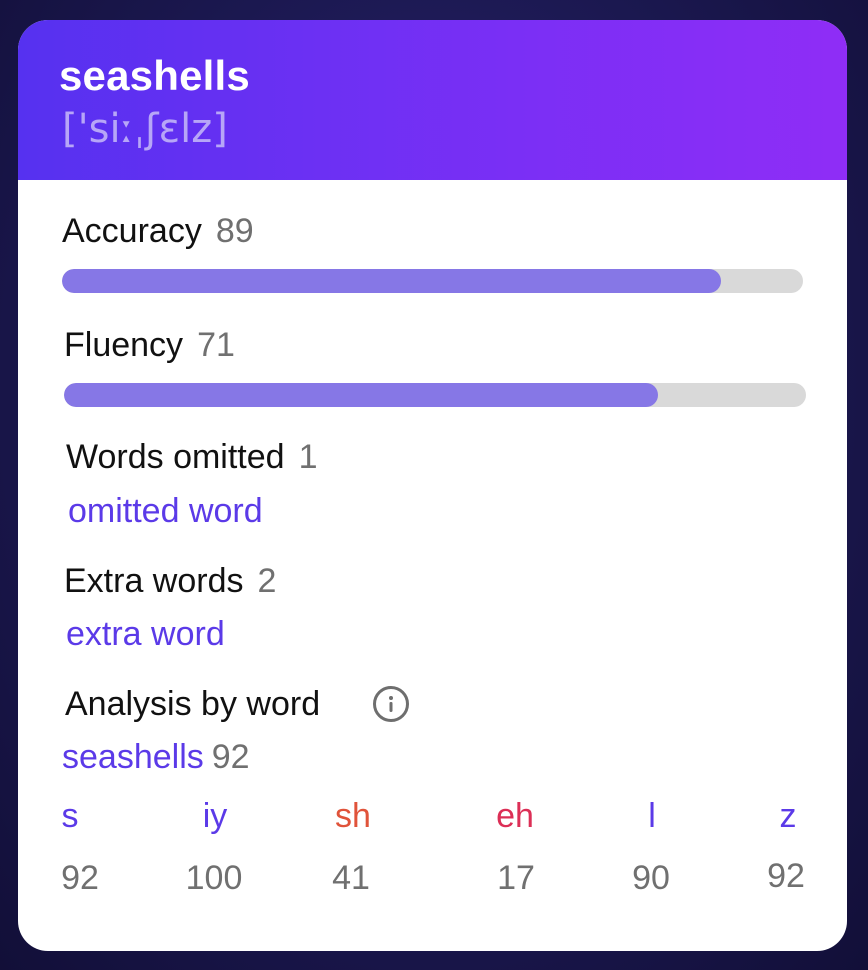 This screenshot has height=970, width=868. Describe the element at coordinates (515, 816) in the screenshot. I see `phoneme-symbol: eh` at that location.